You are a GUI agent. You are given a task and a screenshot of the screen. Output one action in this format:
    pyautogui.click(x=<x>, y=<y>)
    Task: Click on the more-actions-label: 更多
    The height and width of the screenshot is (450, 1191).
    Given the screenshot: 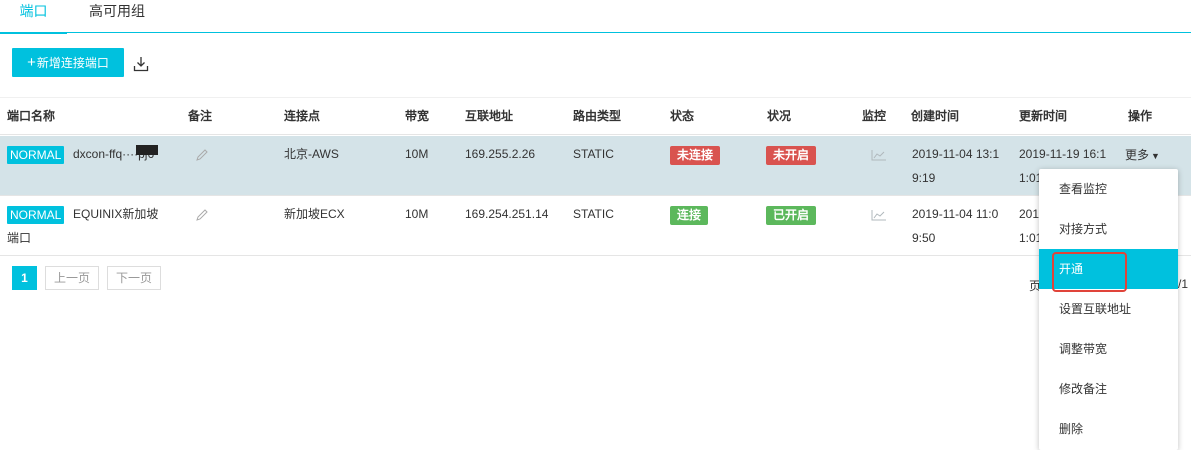 What is the action you would take?
    pyautogui.click(x=1137, y=155)
    